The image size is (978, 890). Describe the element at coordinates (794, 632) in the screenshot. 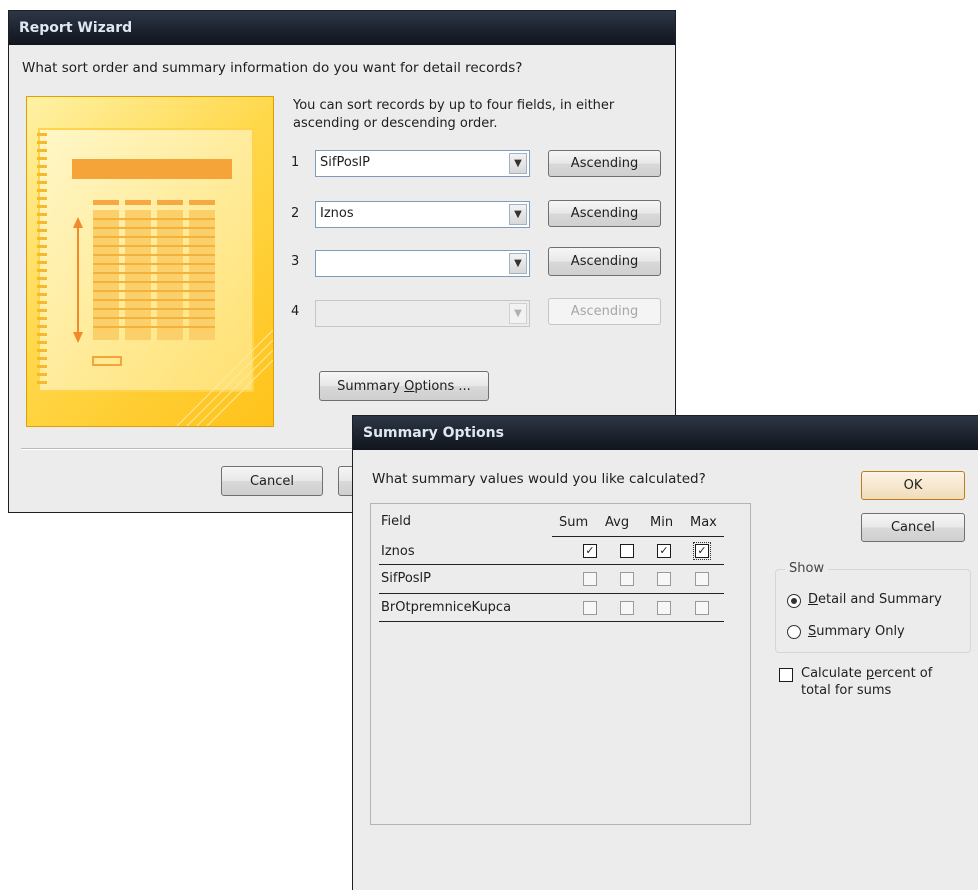

I see `summary-only-radio` at that location.